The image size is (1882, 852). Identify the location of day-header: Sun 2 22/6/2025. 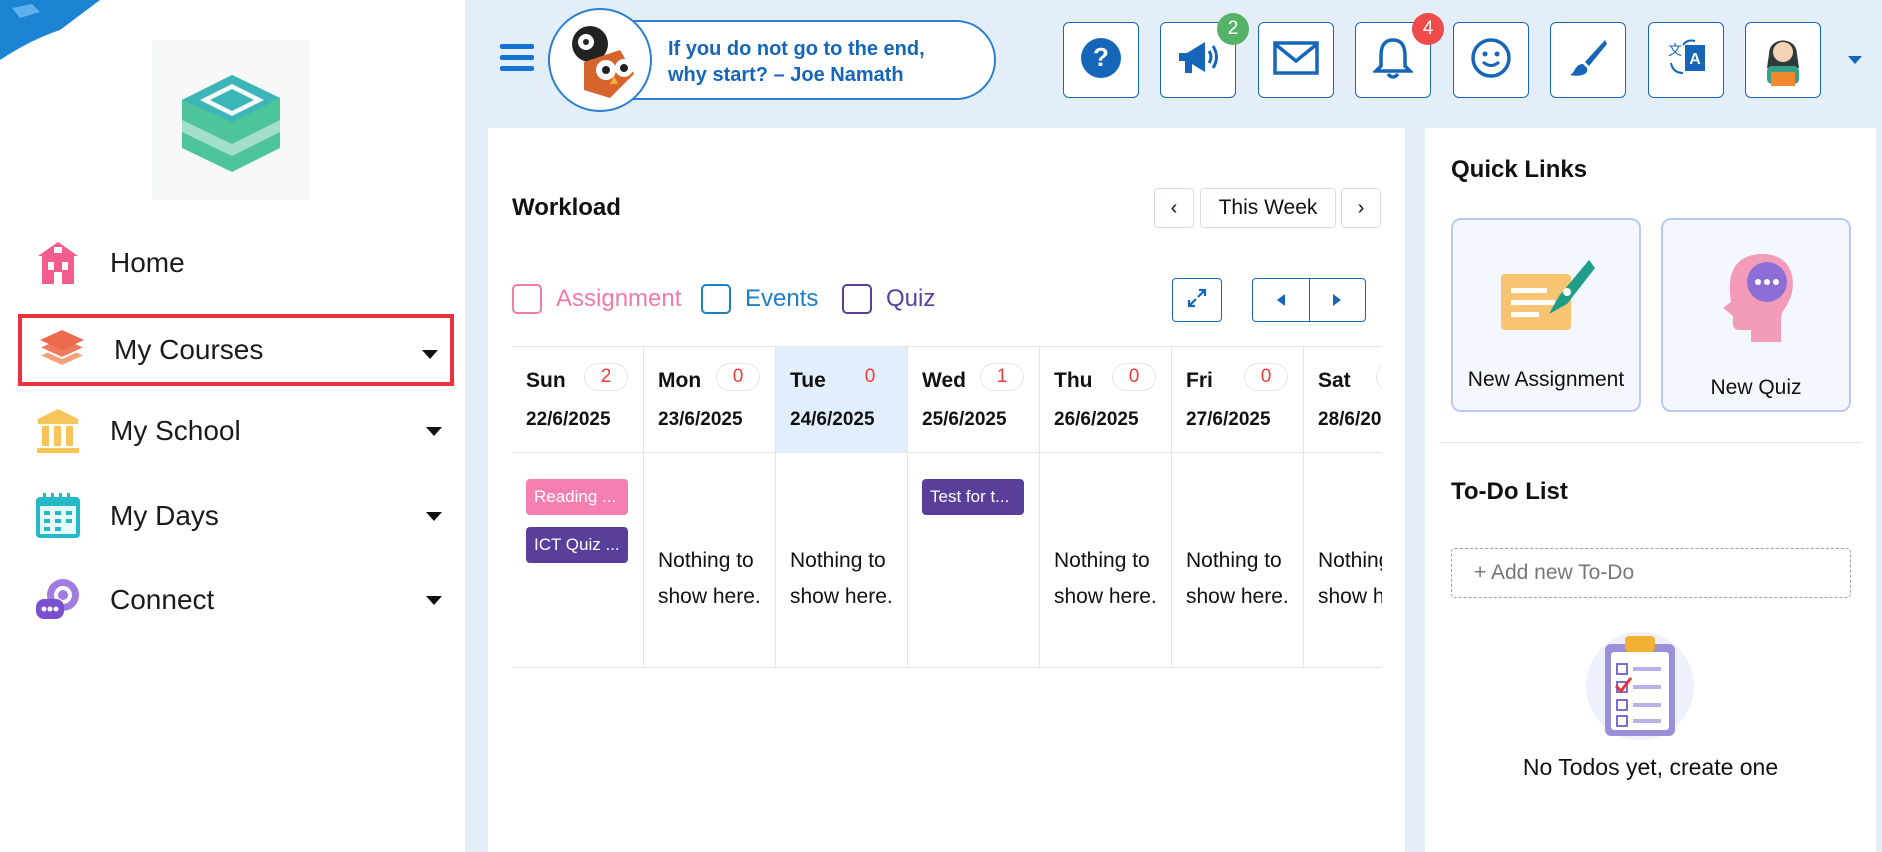
(577, 400).